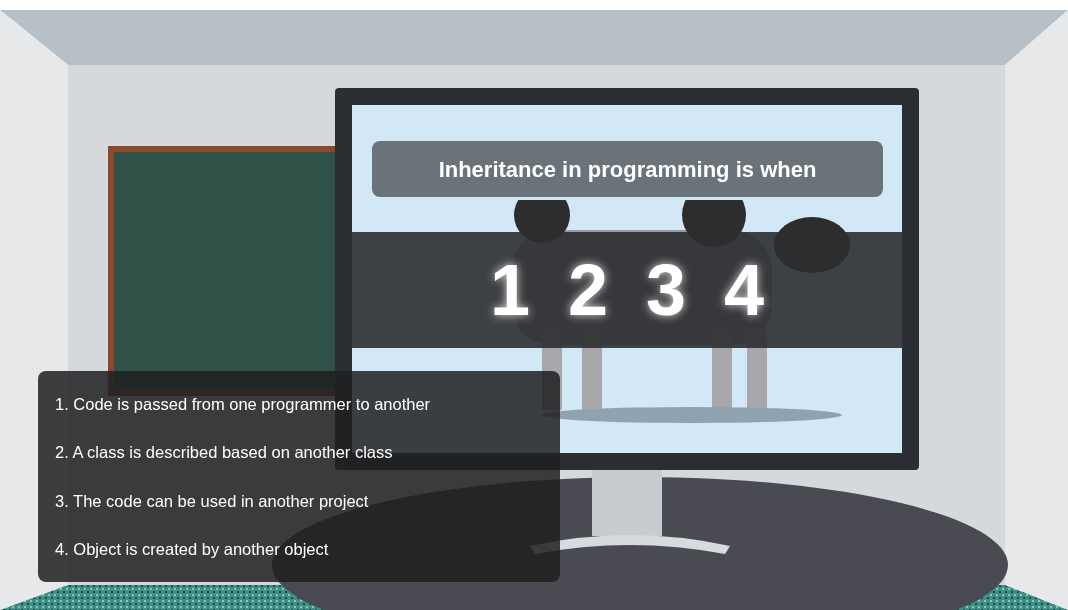 The width and height of the screenshot is (1068, 610). I want to click on answer-option: 2. A class is described based on another class, so click(299, 452).